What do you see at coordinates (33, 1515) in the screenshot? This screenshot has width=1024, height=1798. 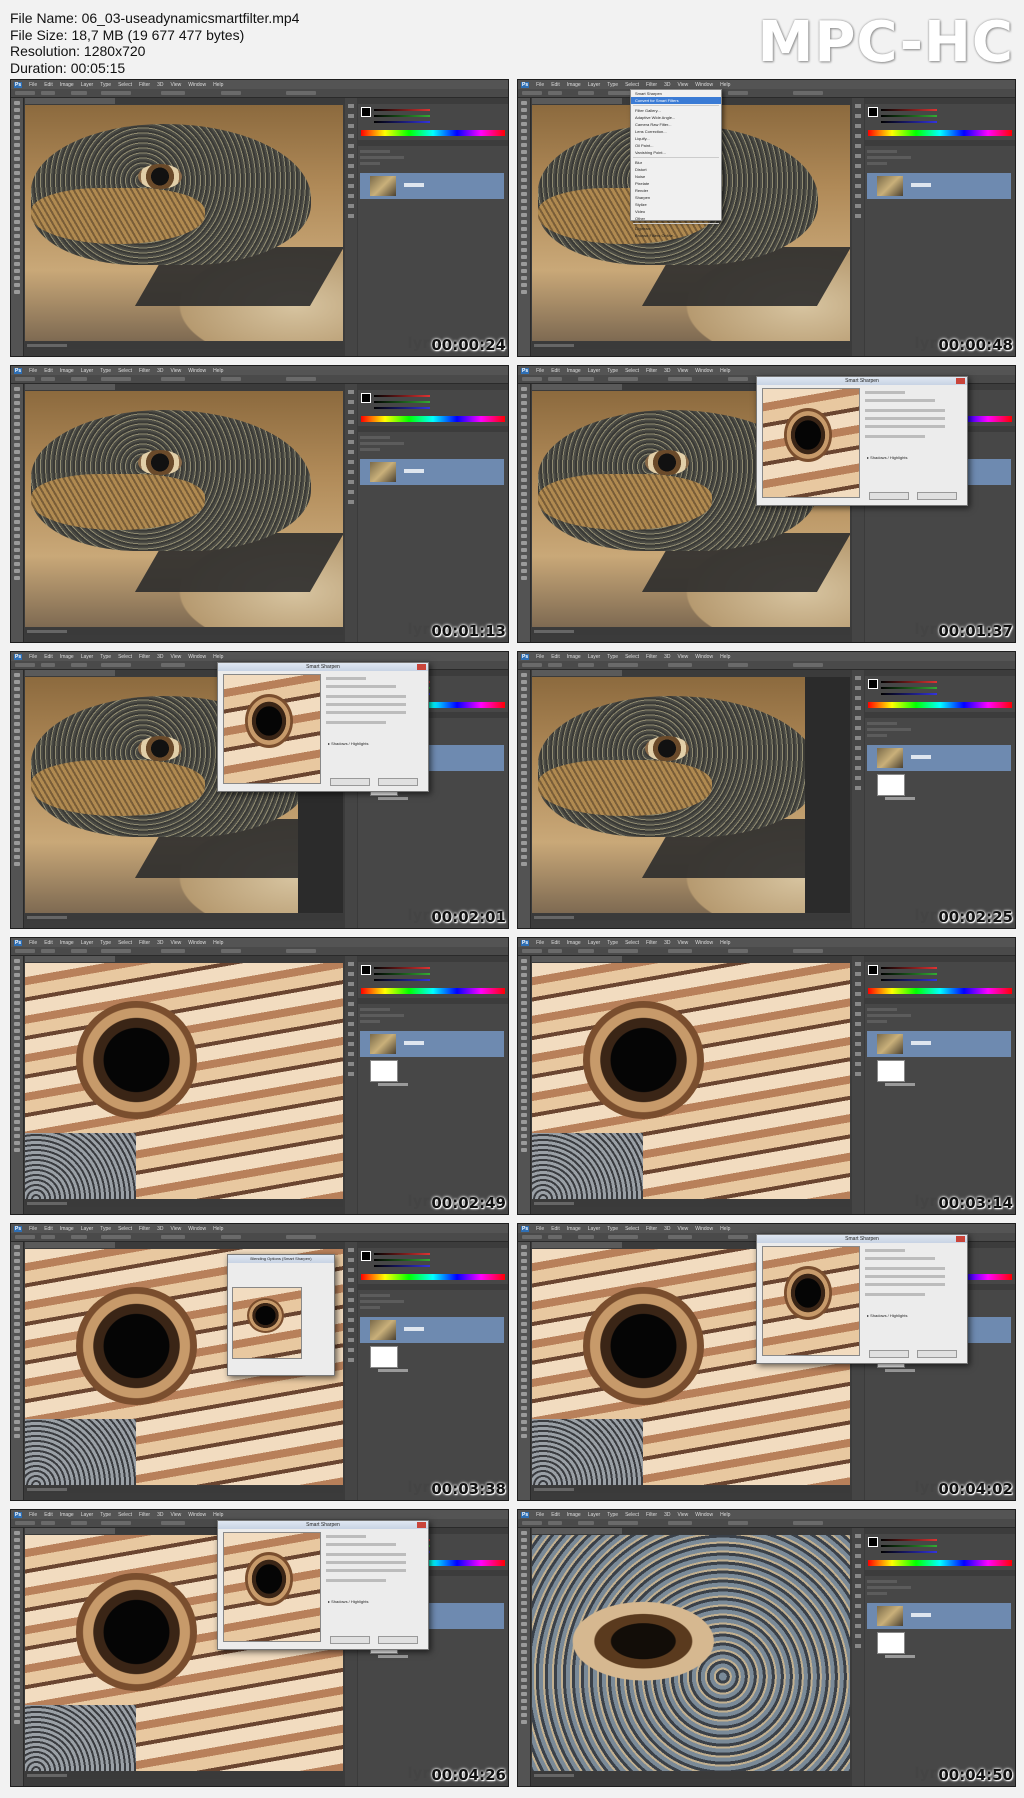 I see `menu-item: File` at bounding box center [33, 1515].